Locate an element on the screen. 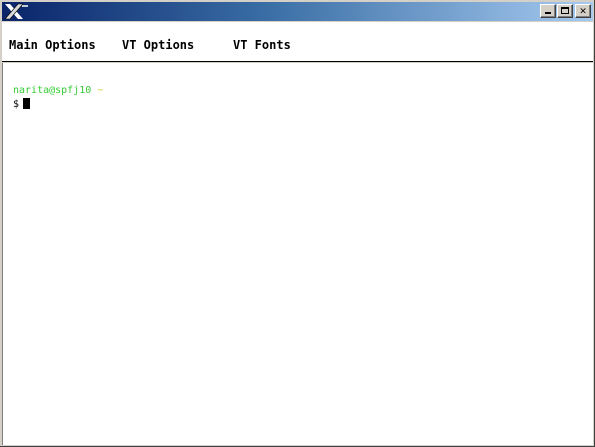 The height and width of the screenshot is (447, 595). close-icon: ✕ is located at coordinates (583, 10).